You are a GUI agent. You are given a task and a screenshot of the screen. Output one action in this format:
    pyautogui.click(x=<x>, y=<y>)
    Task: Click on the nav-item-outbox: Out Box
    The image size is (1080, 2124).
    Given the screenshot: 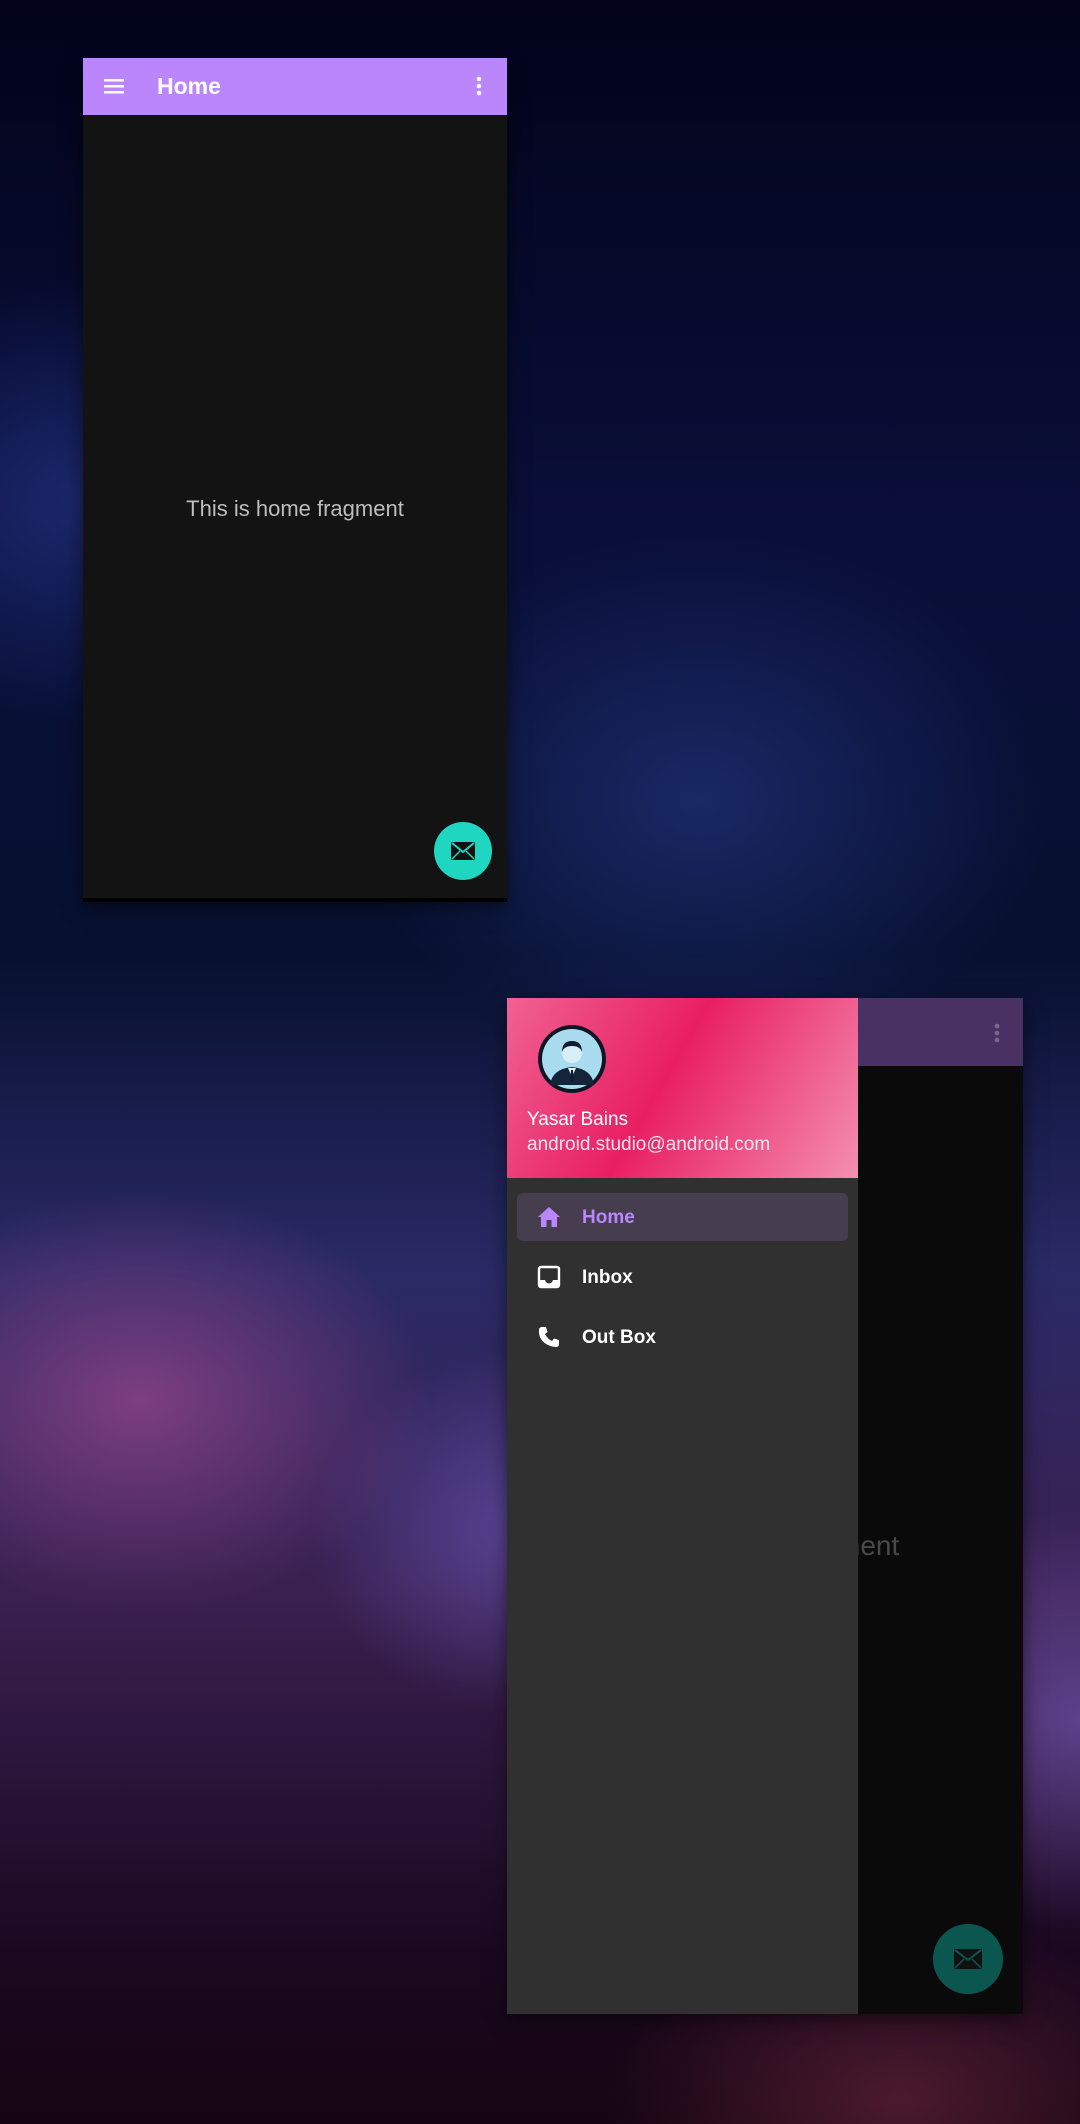 What is the action you would take?
    pyautogui.click(x=682, y=1337)
    